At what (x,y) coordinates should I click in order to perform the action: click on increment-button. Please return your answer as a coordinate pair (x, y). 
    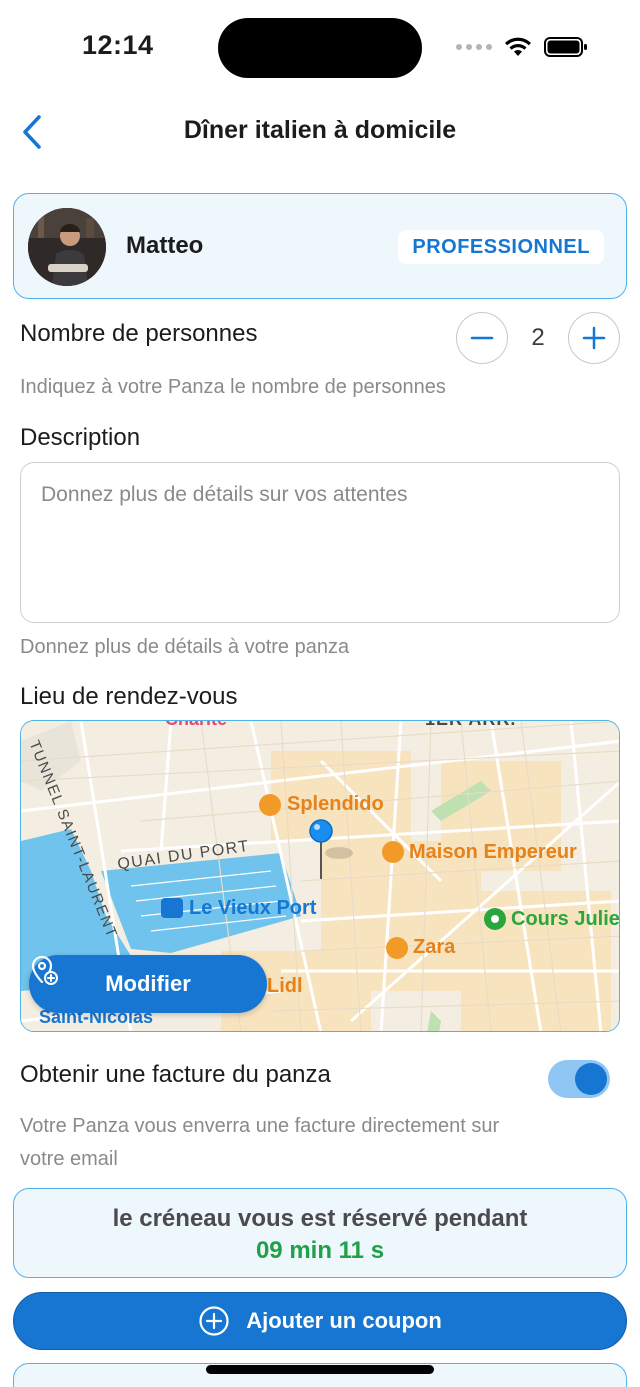
    Looking at the image, I should click on (594, 338).